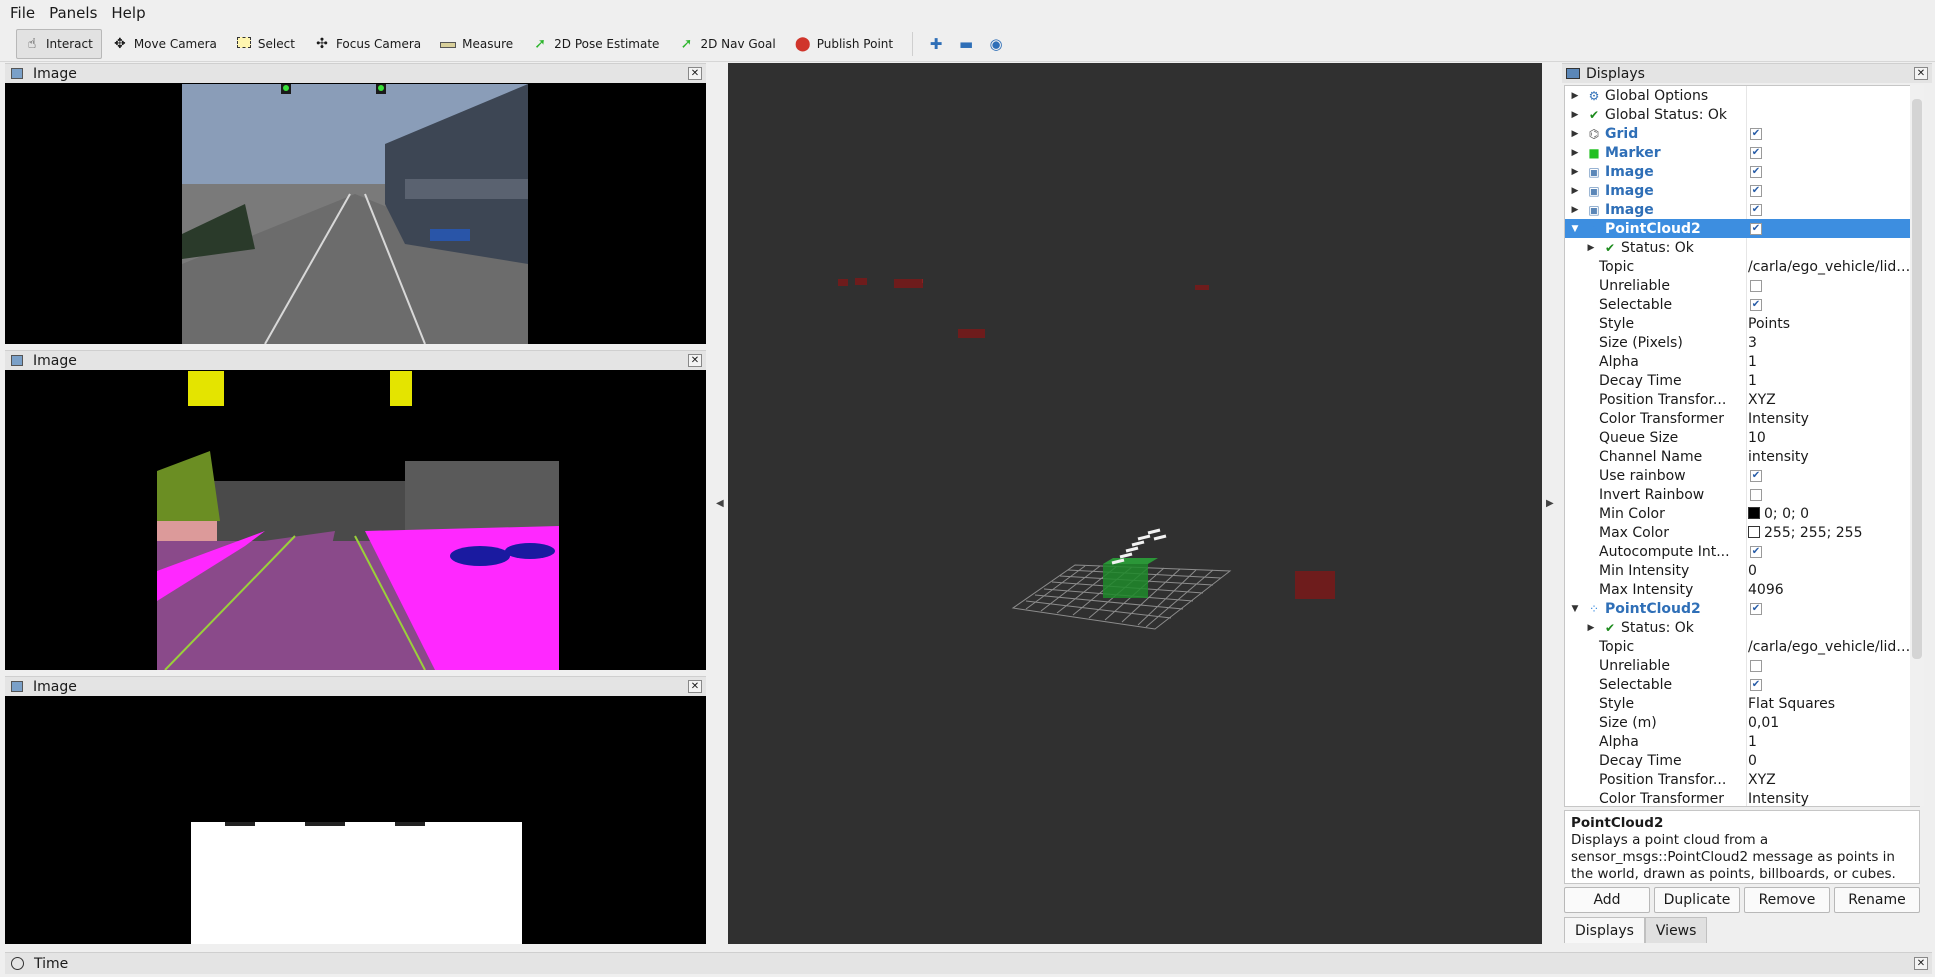 The width and height of the screenshot is (1935, 977). Describe the element at coordinates (1742, 703) in the screenshot. I see `tree-row-style: Style Flat Squares` at that location.